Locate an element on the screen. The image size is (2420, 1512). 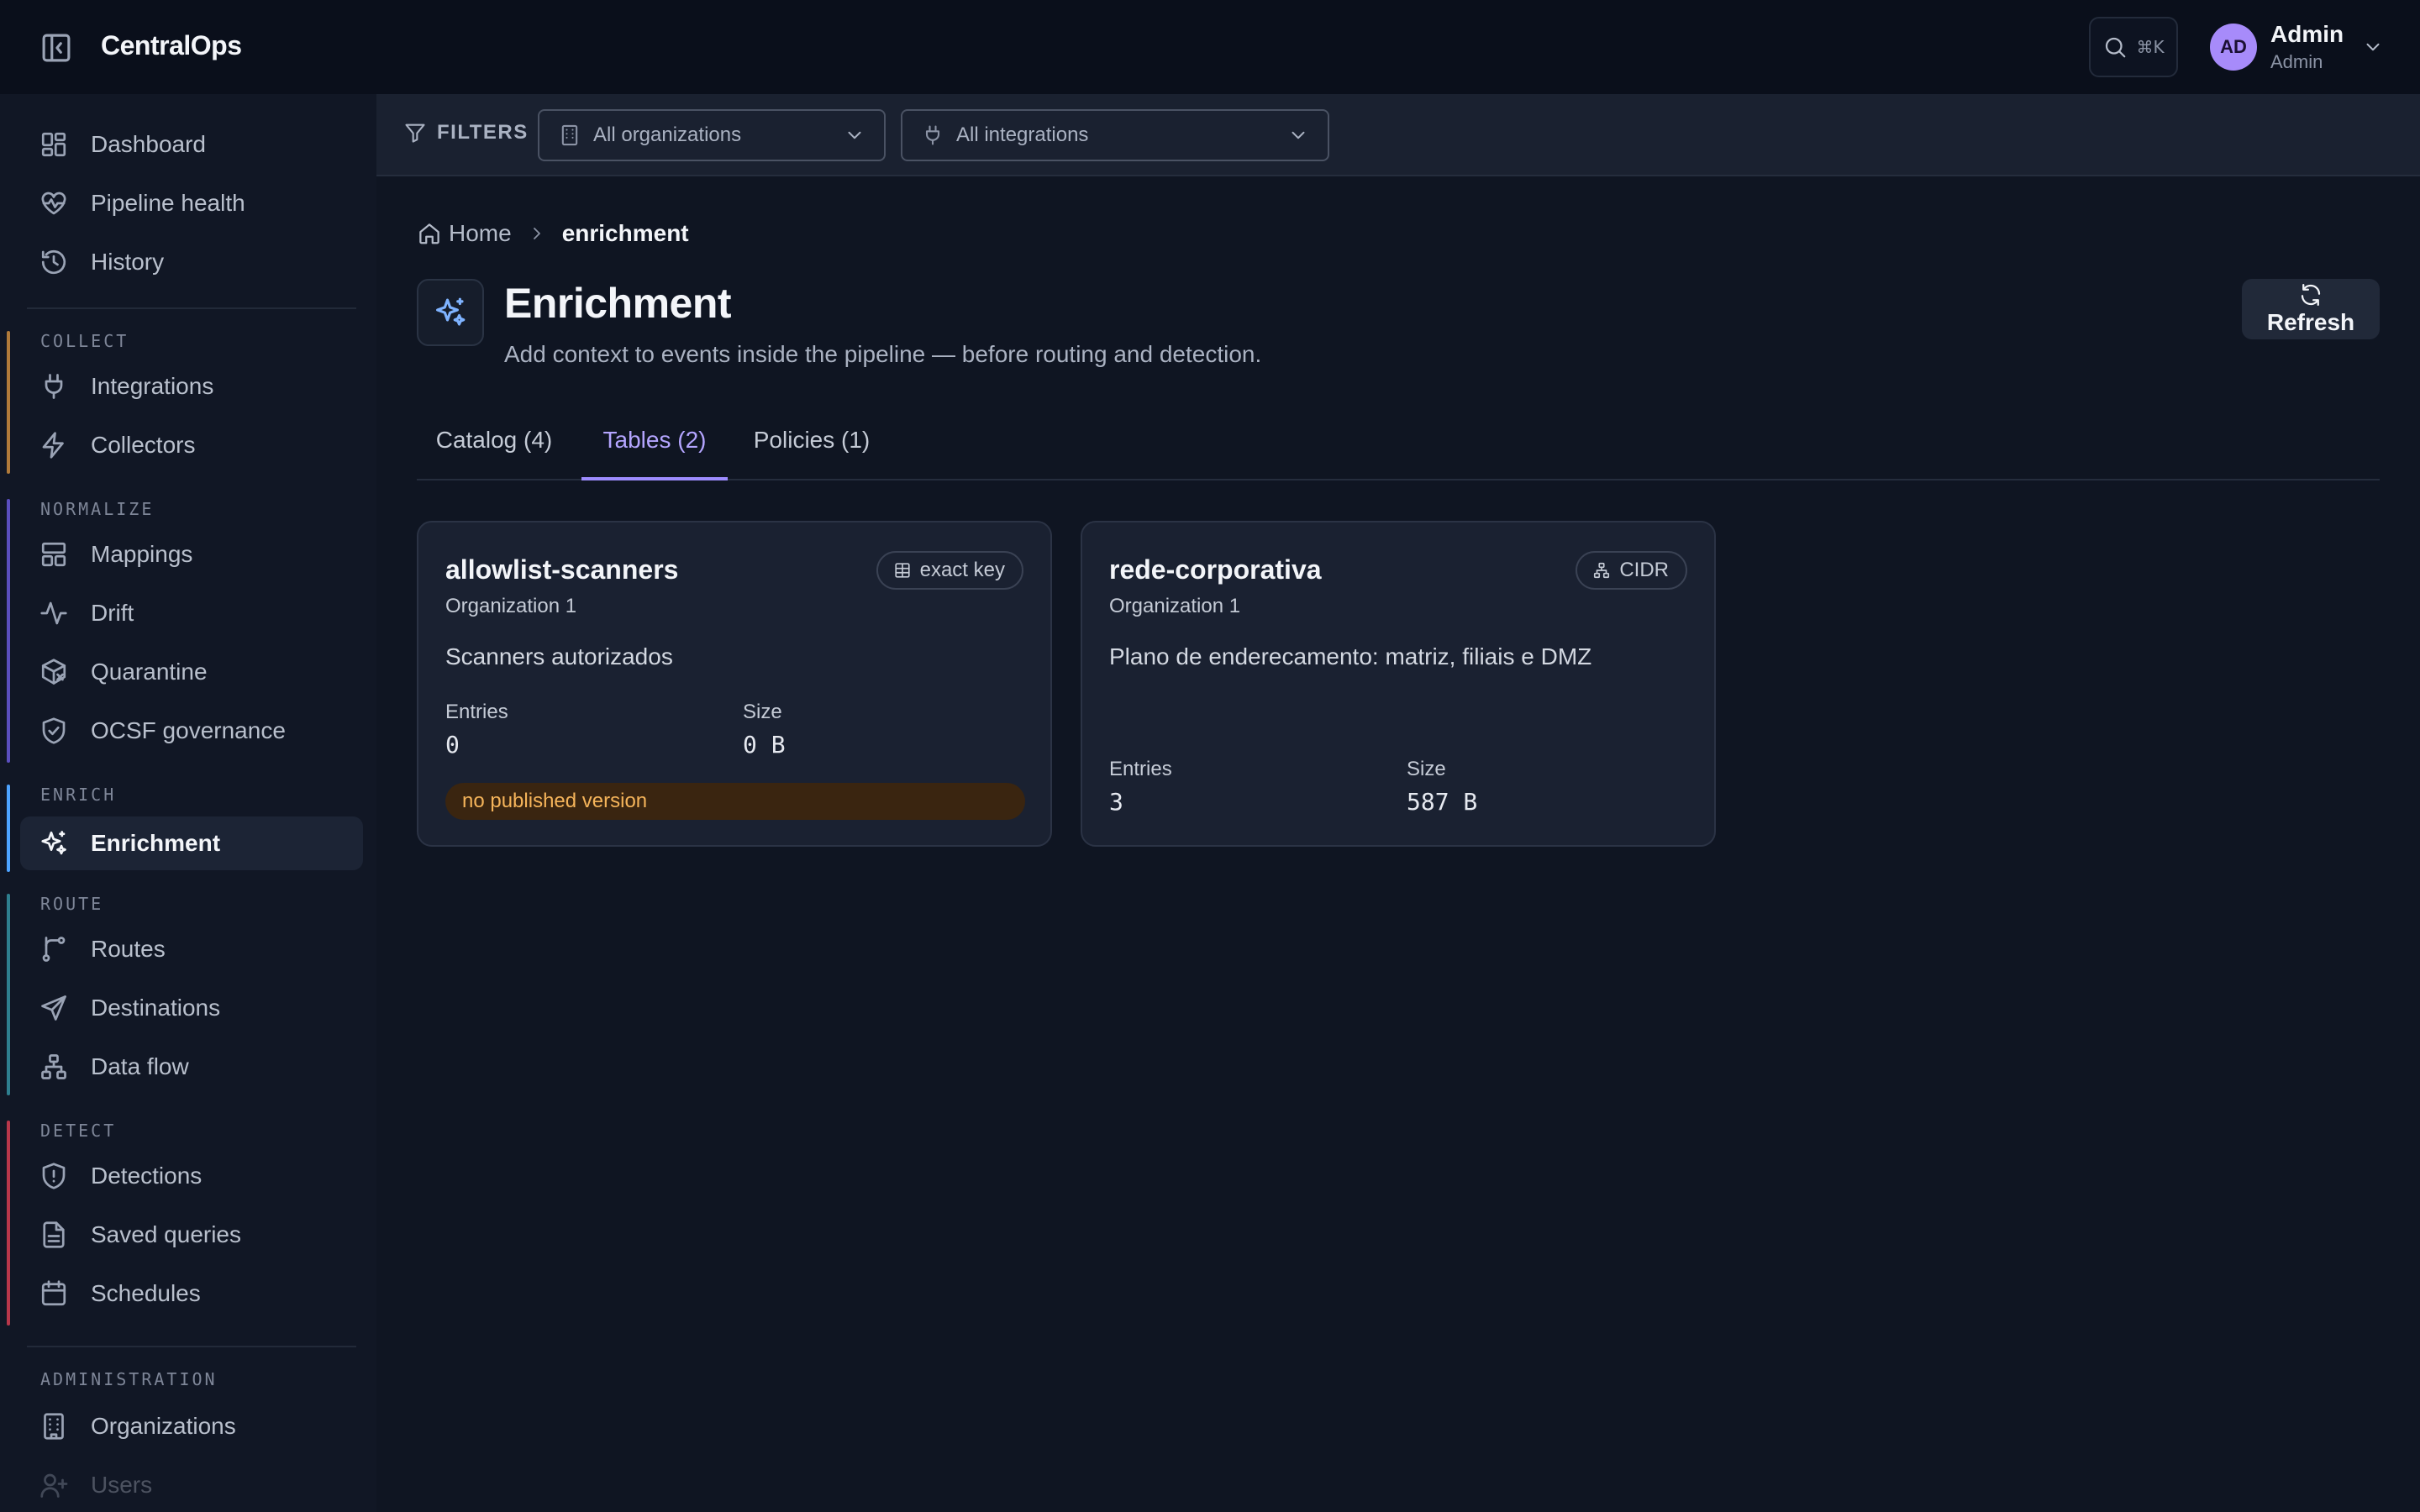
heart-pulse-icon is located at coordinates (53, 203).